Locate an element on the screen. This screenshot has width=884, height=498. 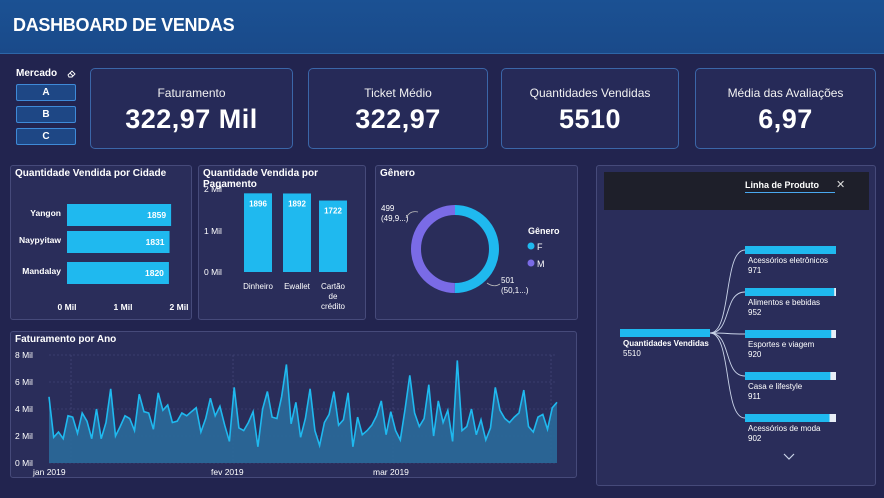
slicer-title-row: Mercado is located at coordinates (46, 73).